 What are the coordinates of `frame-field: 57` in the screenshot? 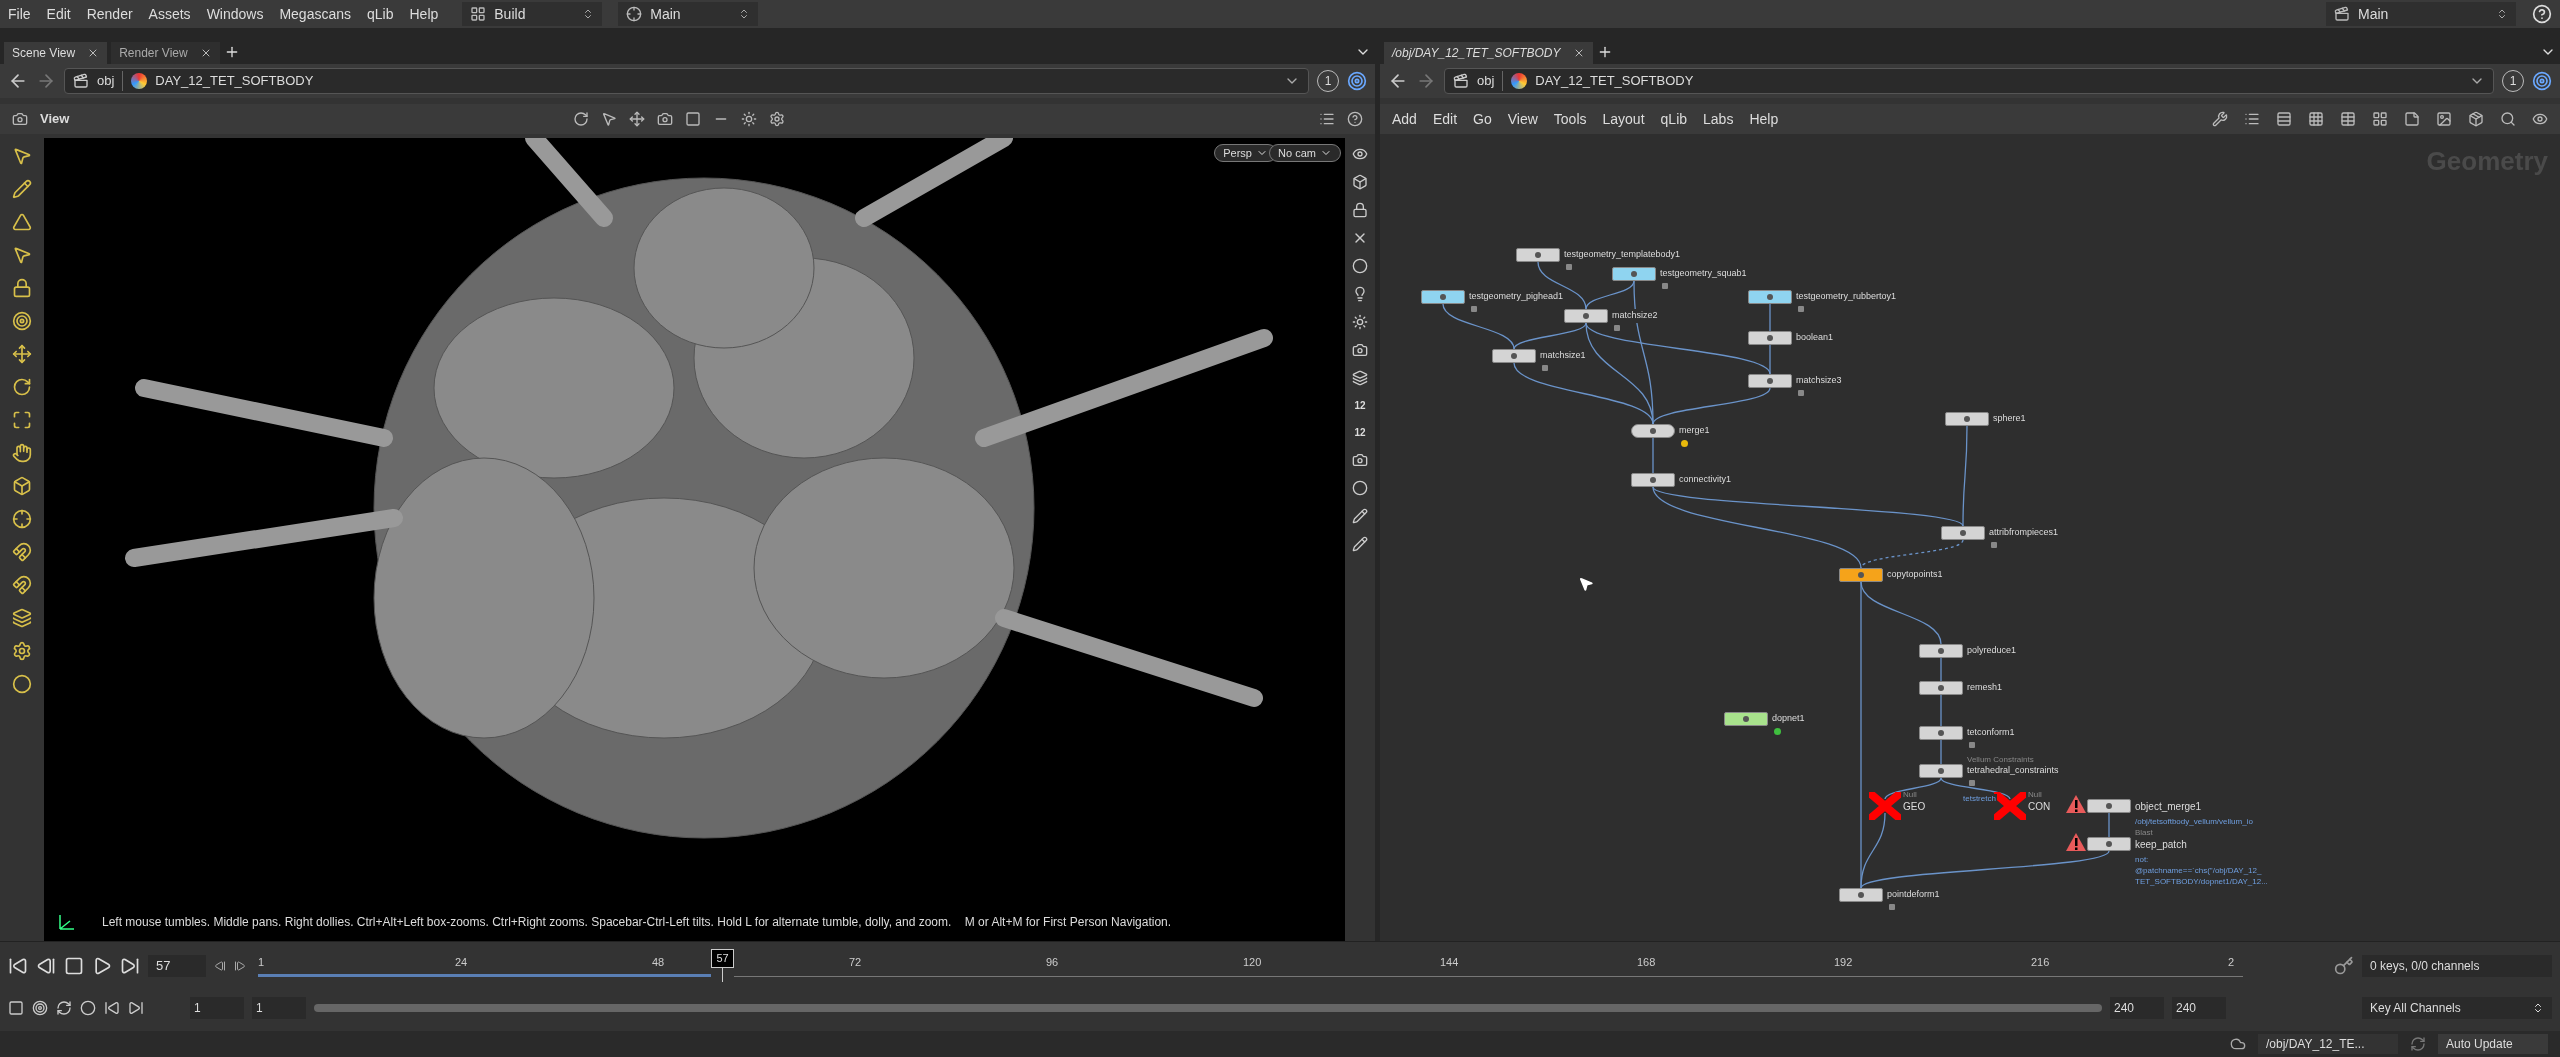 It's located at (177, 966).